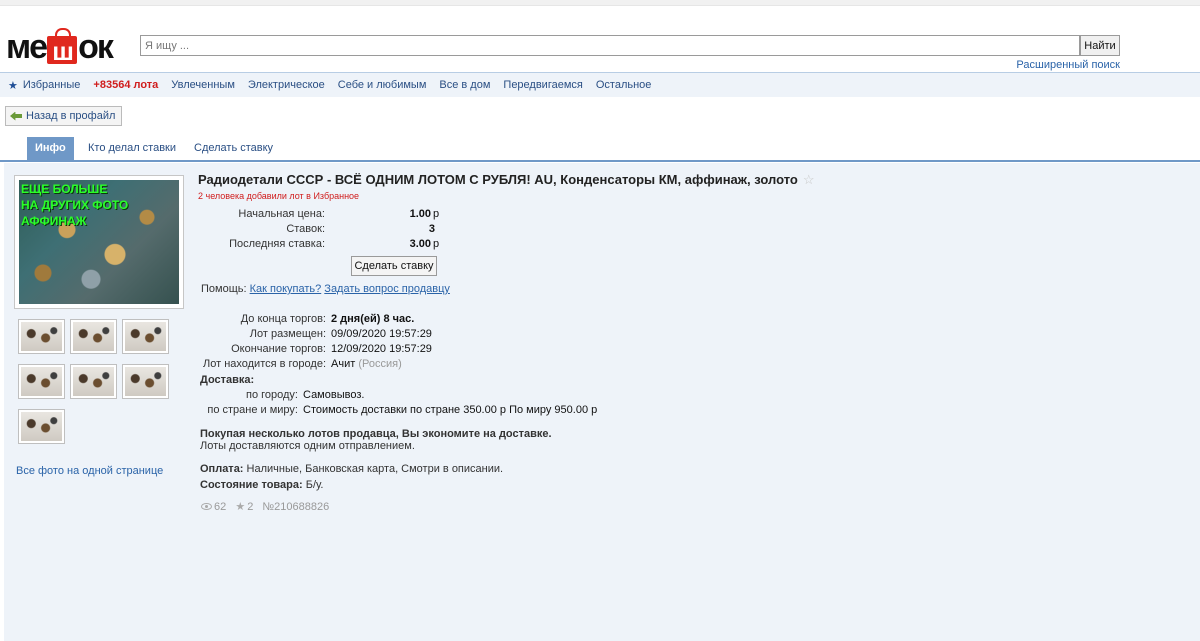 The image size is (1200, 641). I want to click on bag-icon: ш, so click(62, 47).